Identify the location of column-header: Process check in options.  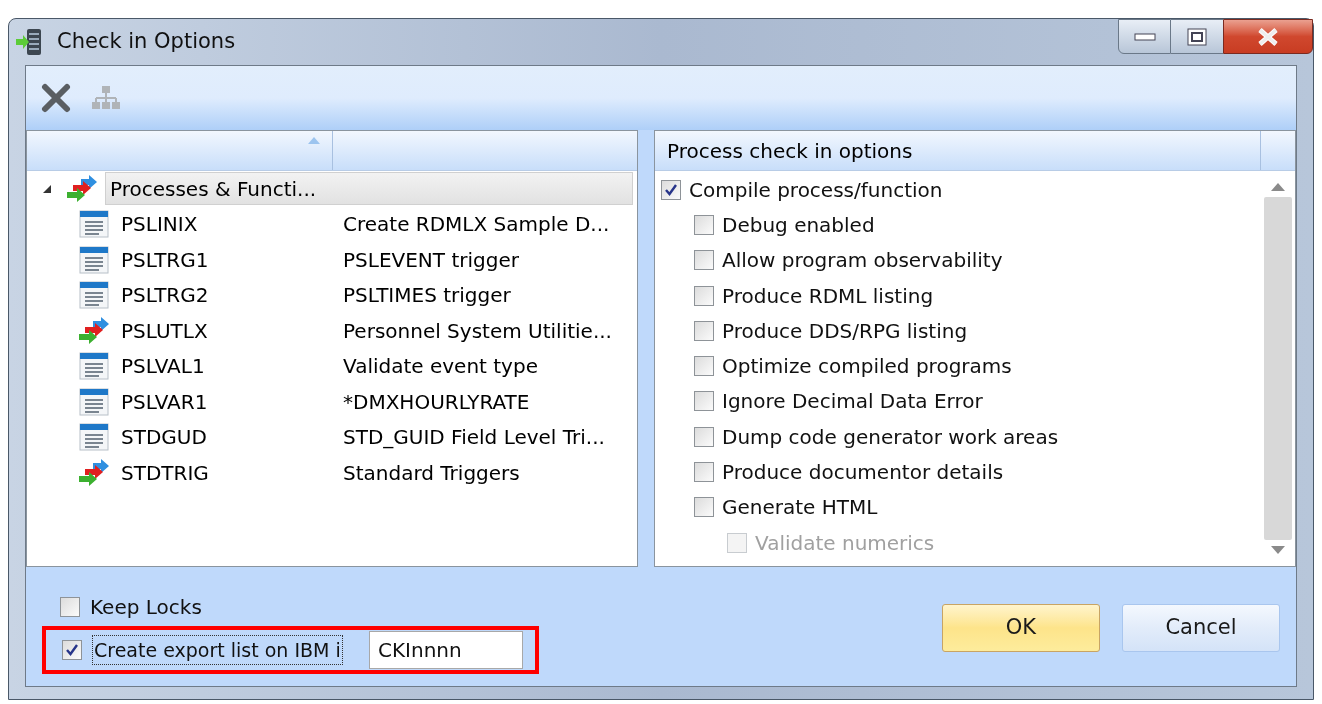
(958, 150).